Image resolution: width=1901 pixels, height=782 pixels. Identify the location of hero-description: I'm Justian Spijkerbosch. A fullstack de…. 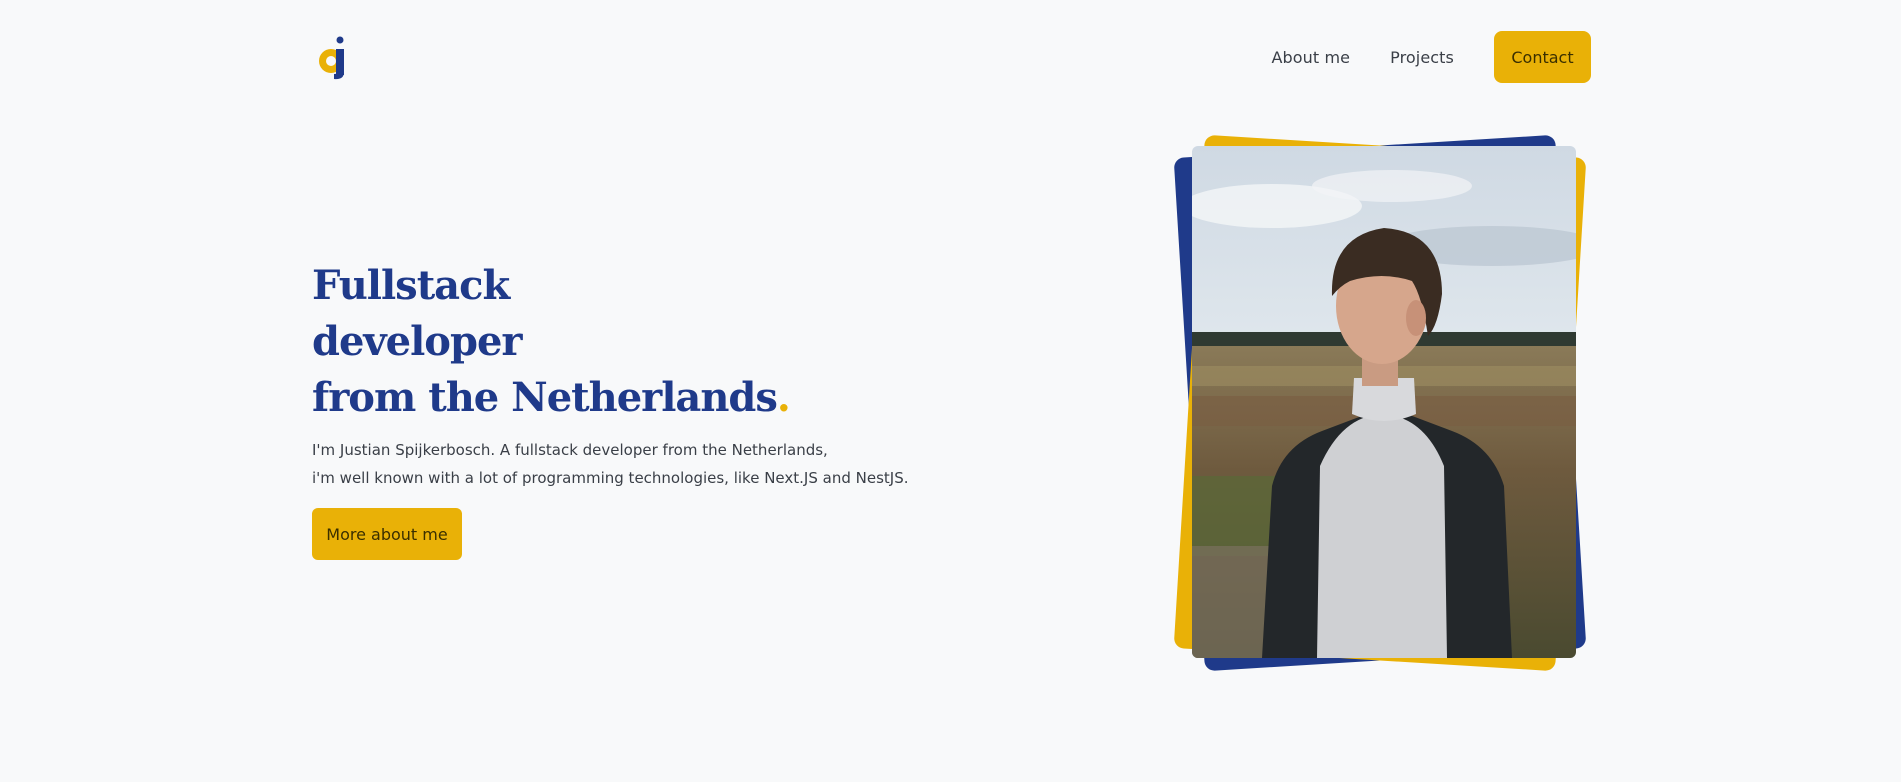
(632, 464).